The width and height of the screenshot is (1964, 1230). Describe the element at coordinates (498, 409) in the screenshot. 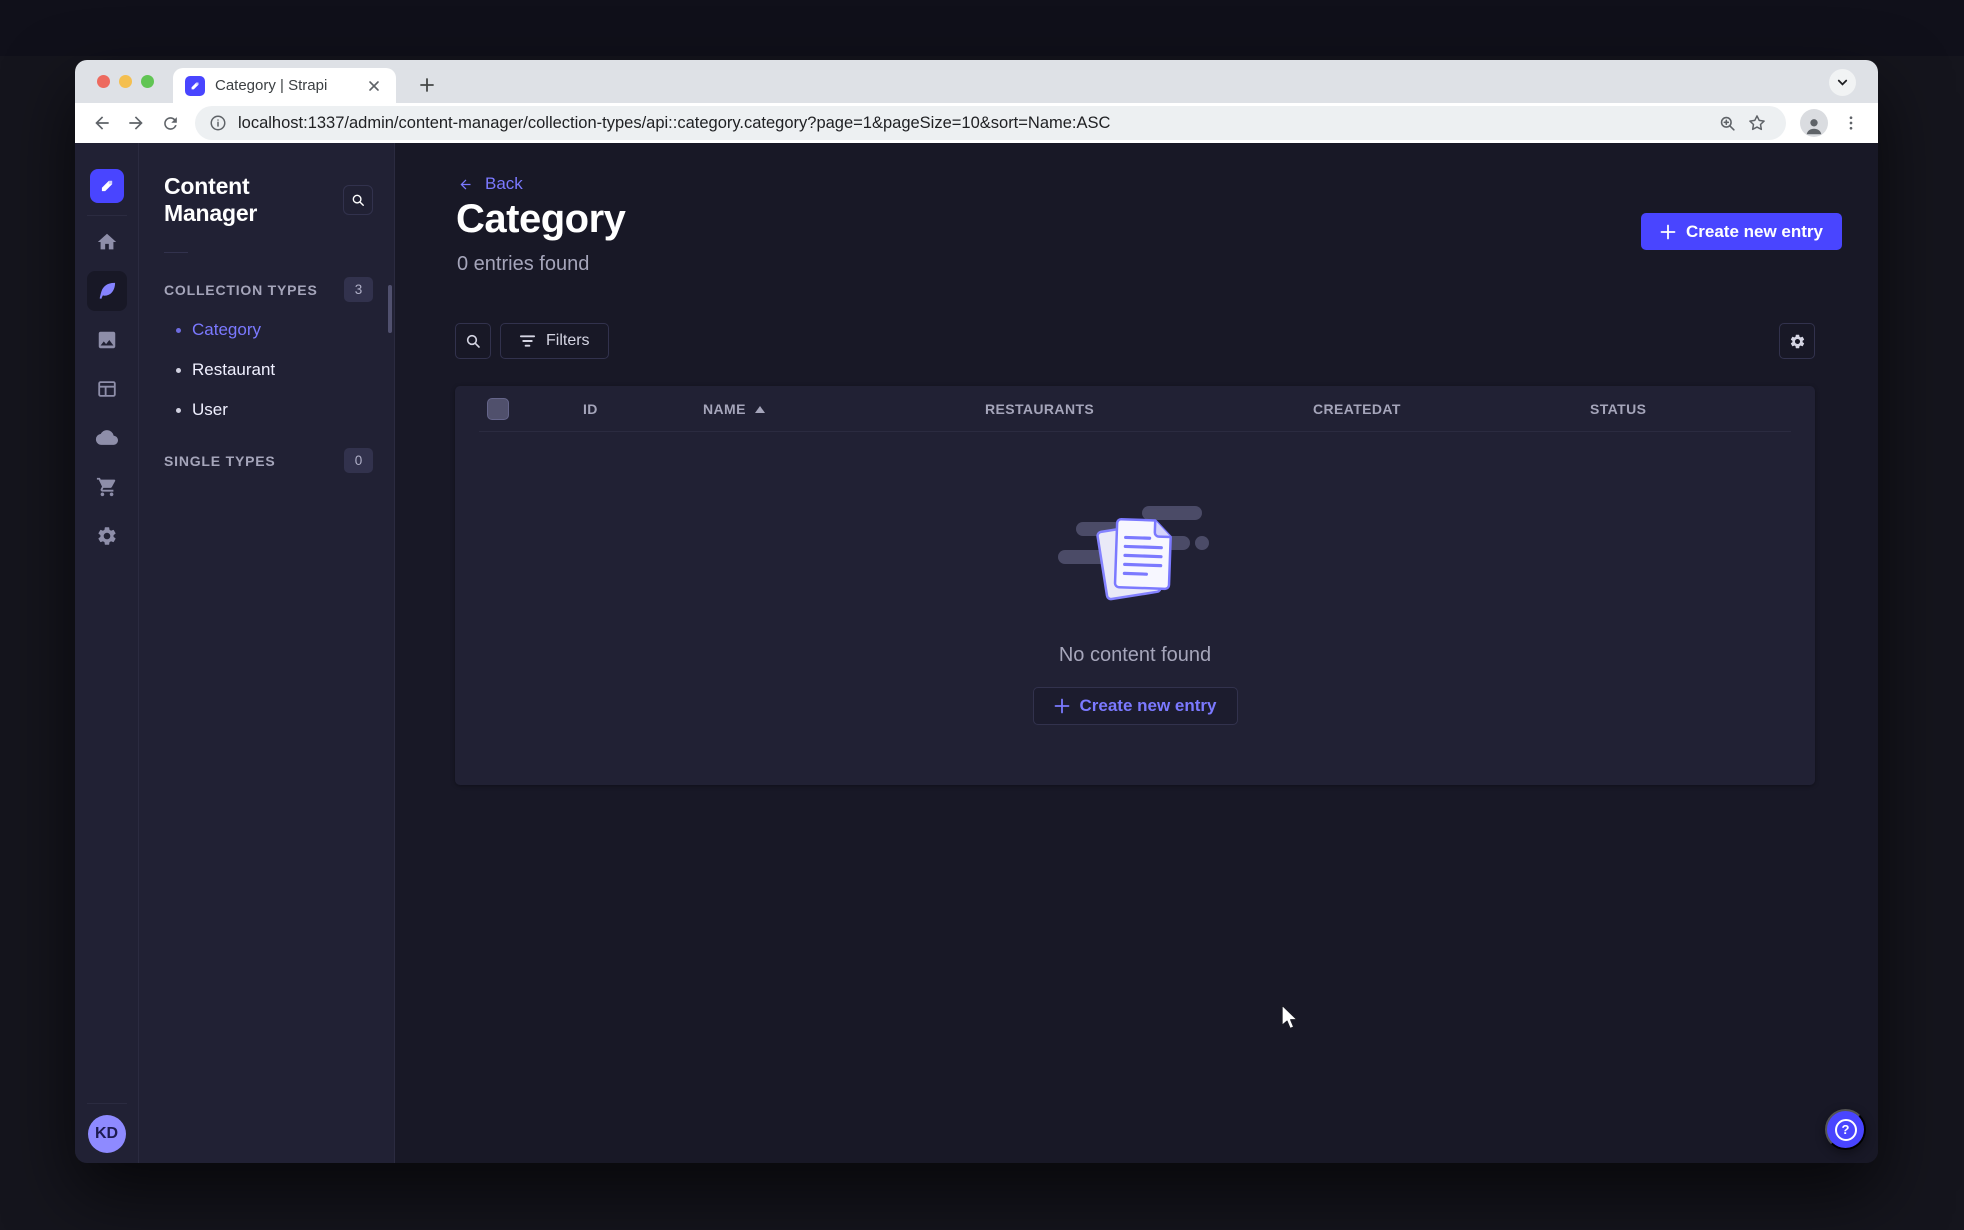

I see `select-all-checkbox` at that location.